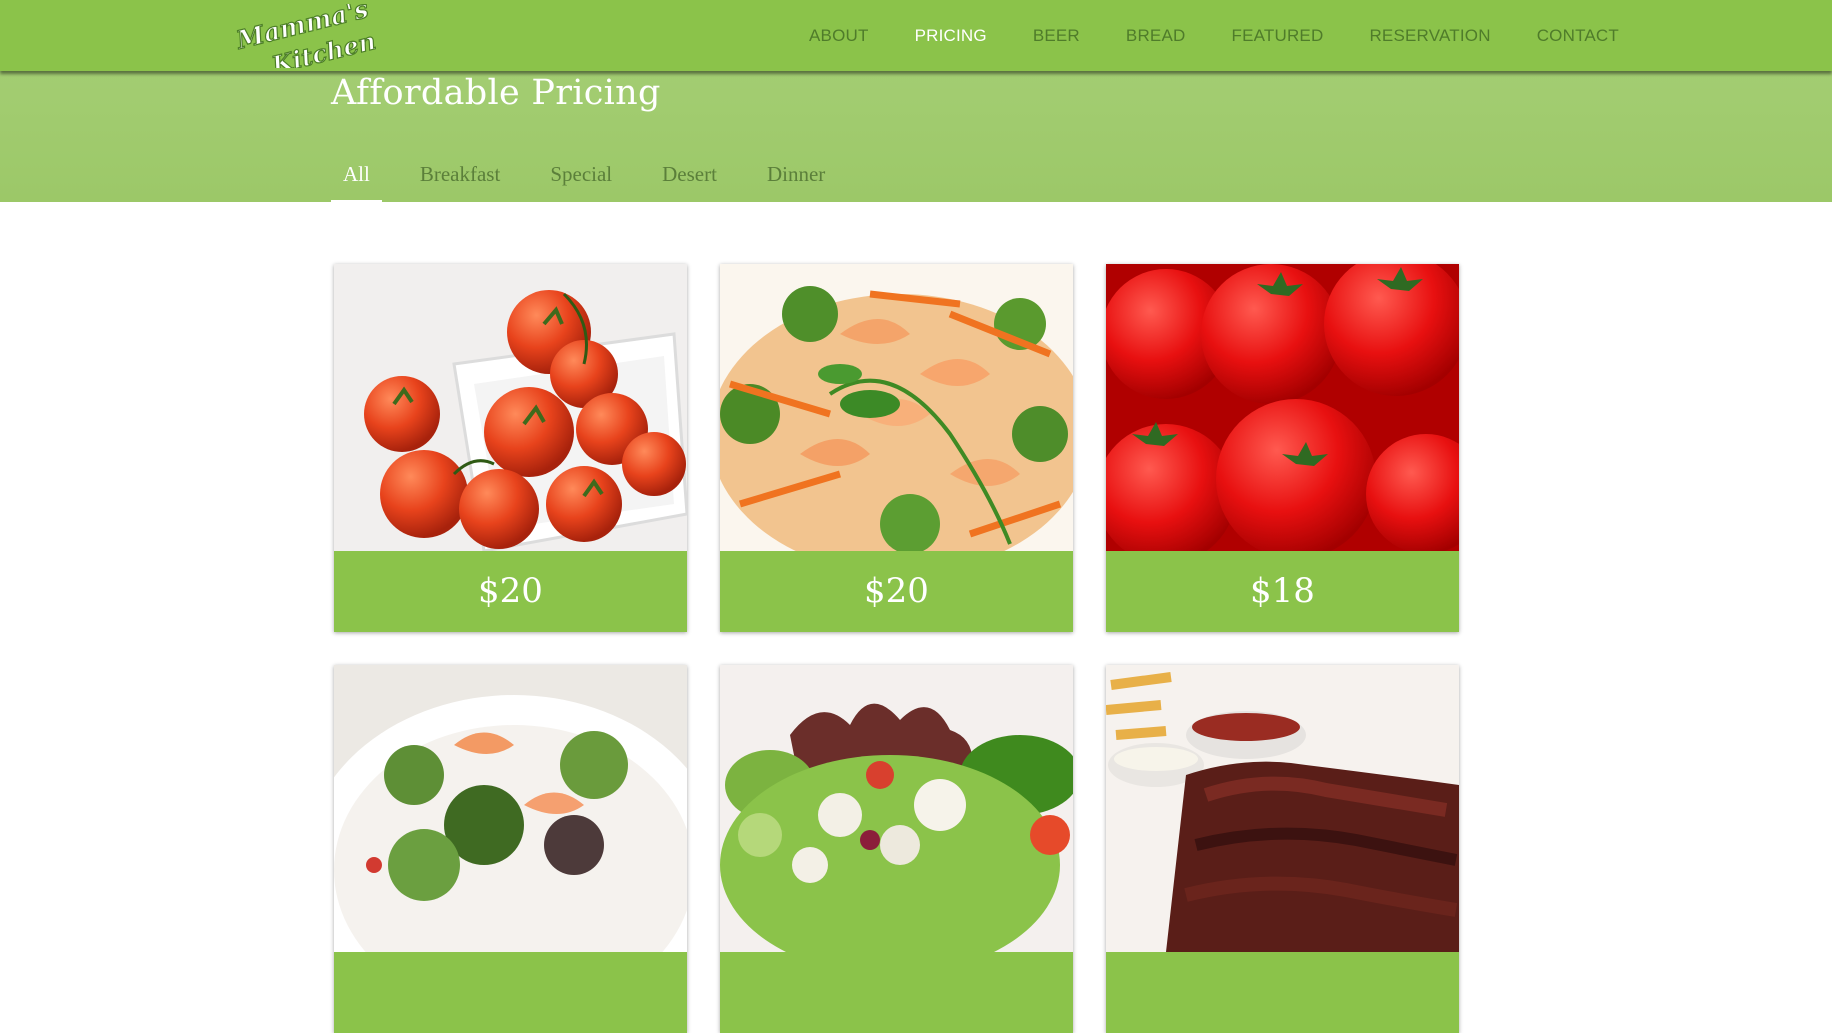 Image resolution: width=1832 pixels, height=1033 pixels. I want to click on tab-dinner: Dinner, so click(796, 180).